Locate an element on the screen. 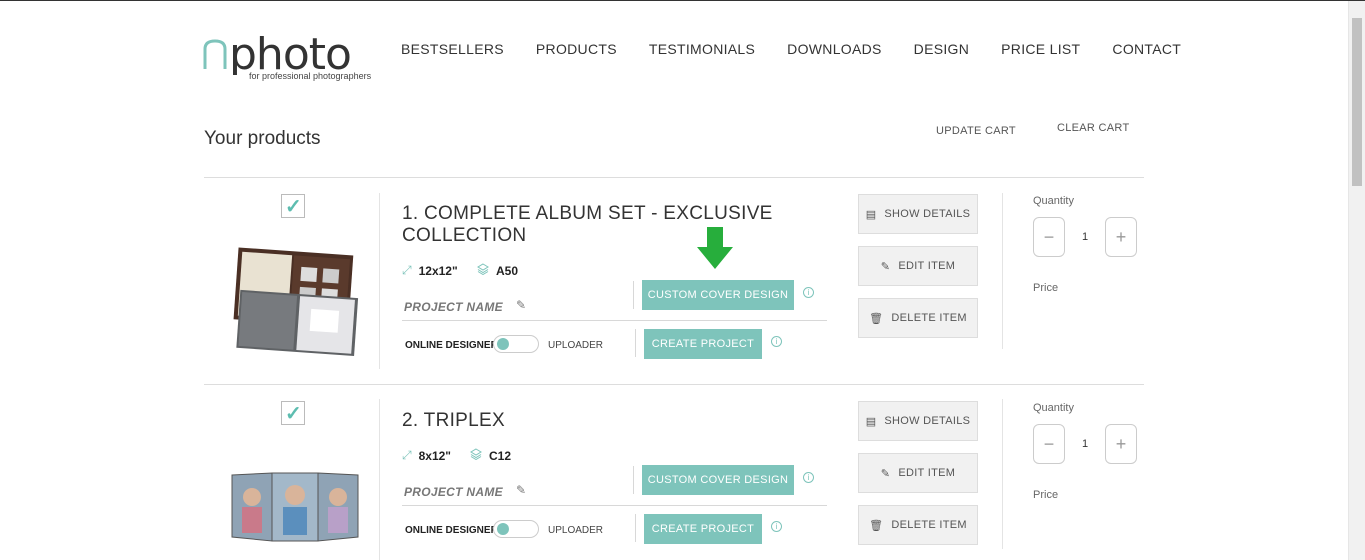 Image resolution: width=1365 pixels, height=560 pixels. page-title: Your products is located at coordinates (262, 138).